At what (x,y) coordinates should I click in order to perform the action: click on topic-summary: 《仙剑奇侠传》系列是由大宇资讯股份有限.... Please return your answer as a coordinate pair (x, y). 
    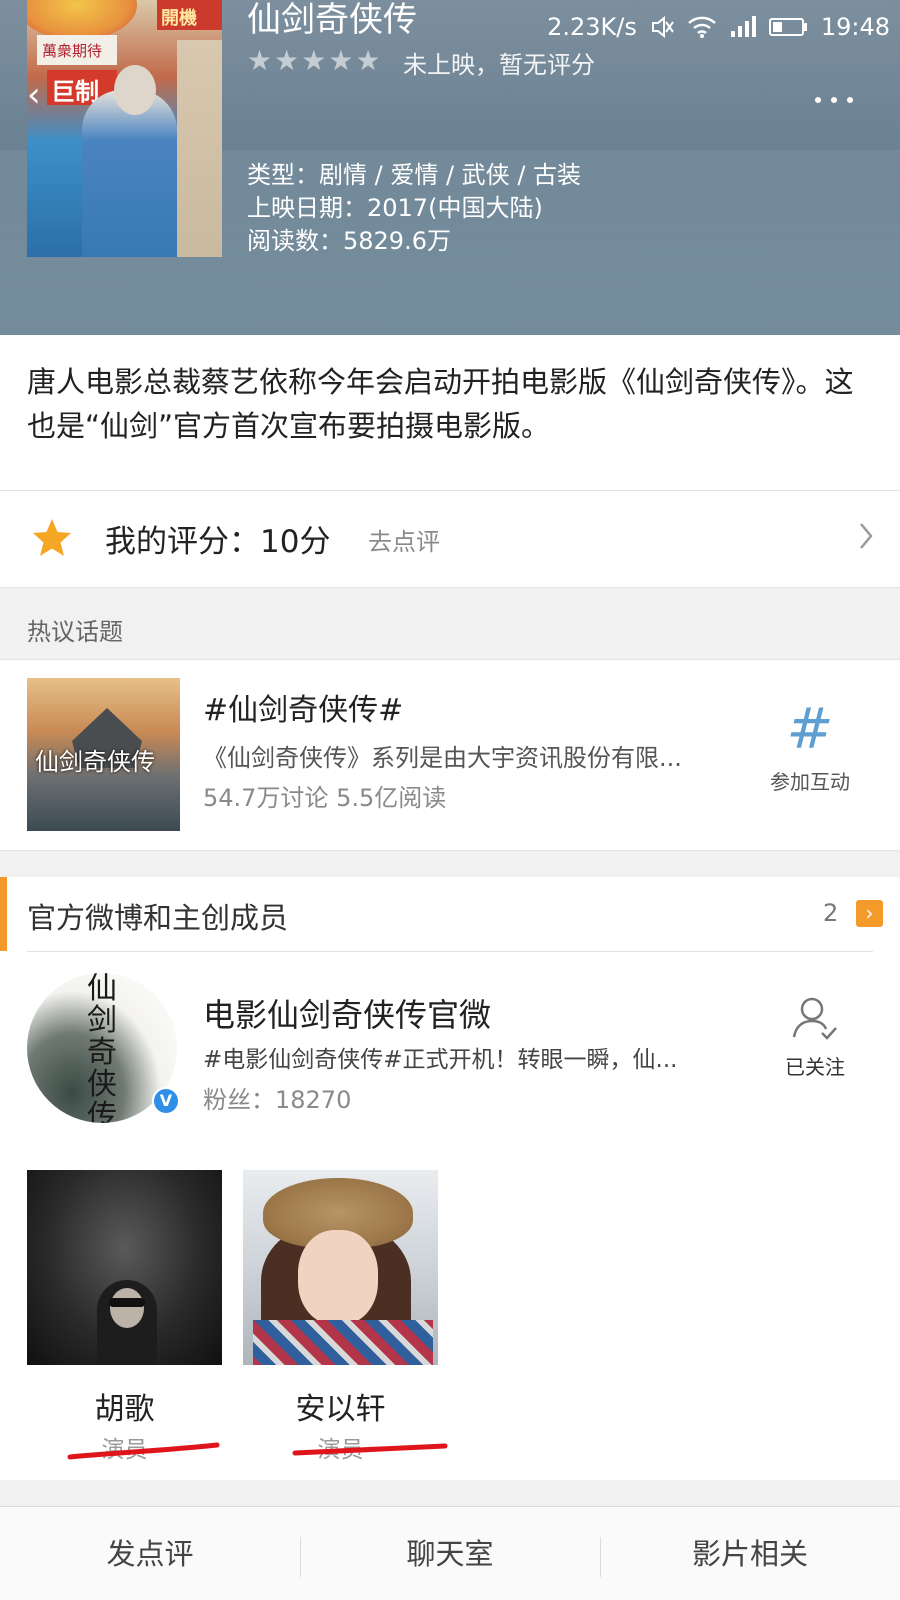
    Looking at the image, I should click on (442, 758).